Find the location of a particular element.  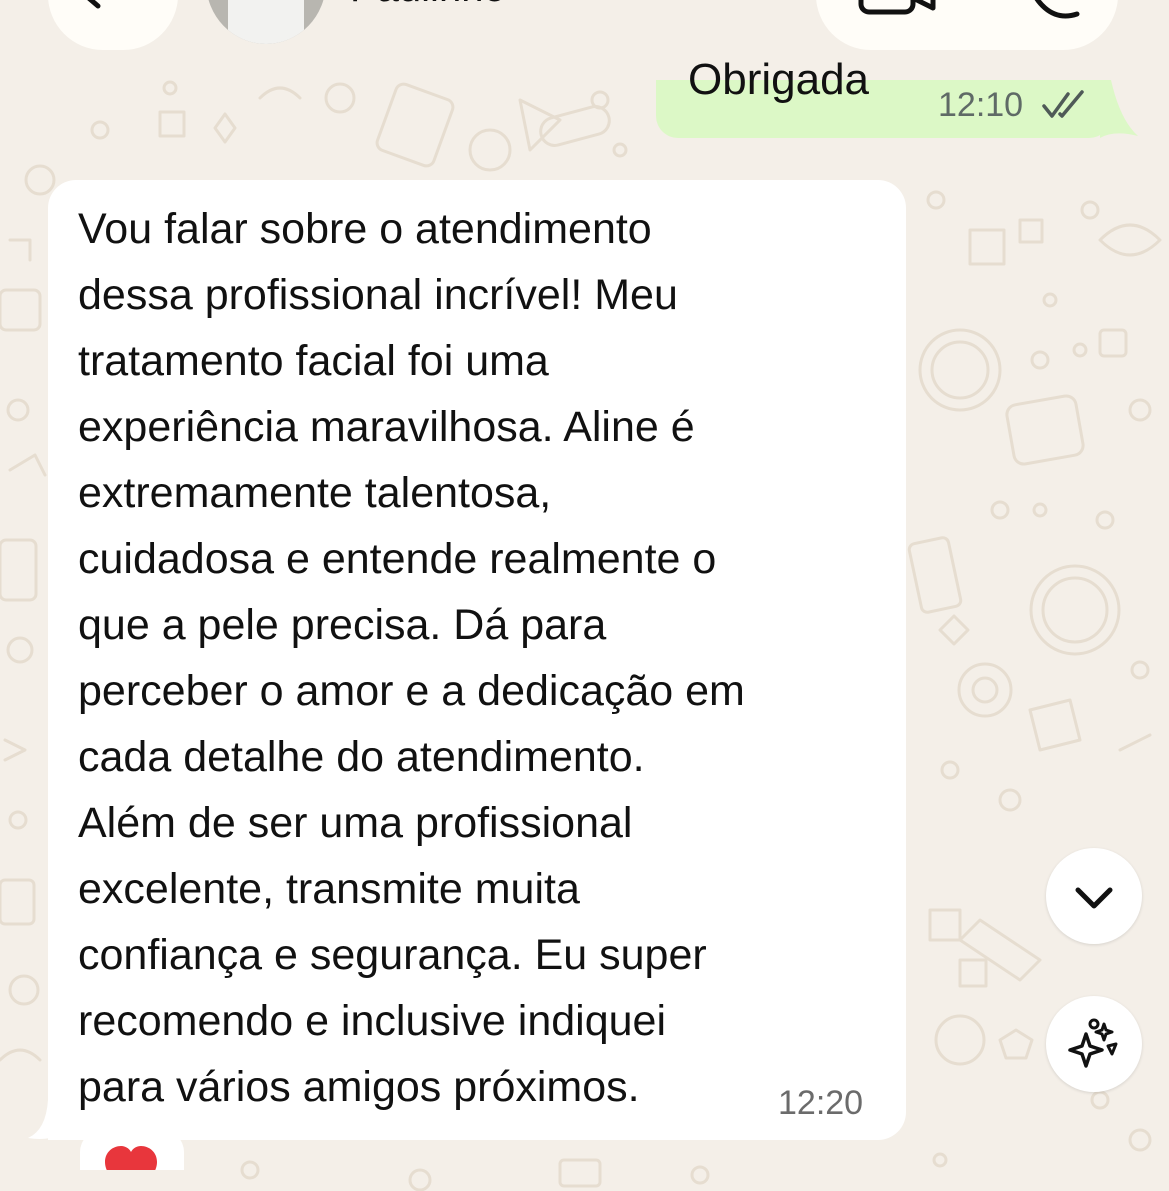

double-check-icon is located at coordinates (1063, 104).